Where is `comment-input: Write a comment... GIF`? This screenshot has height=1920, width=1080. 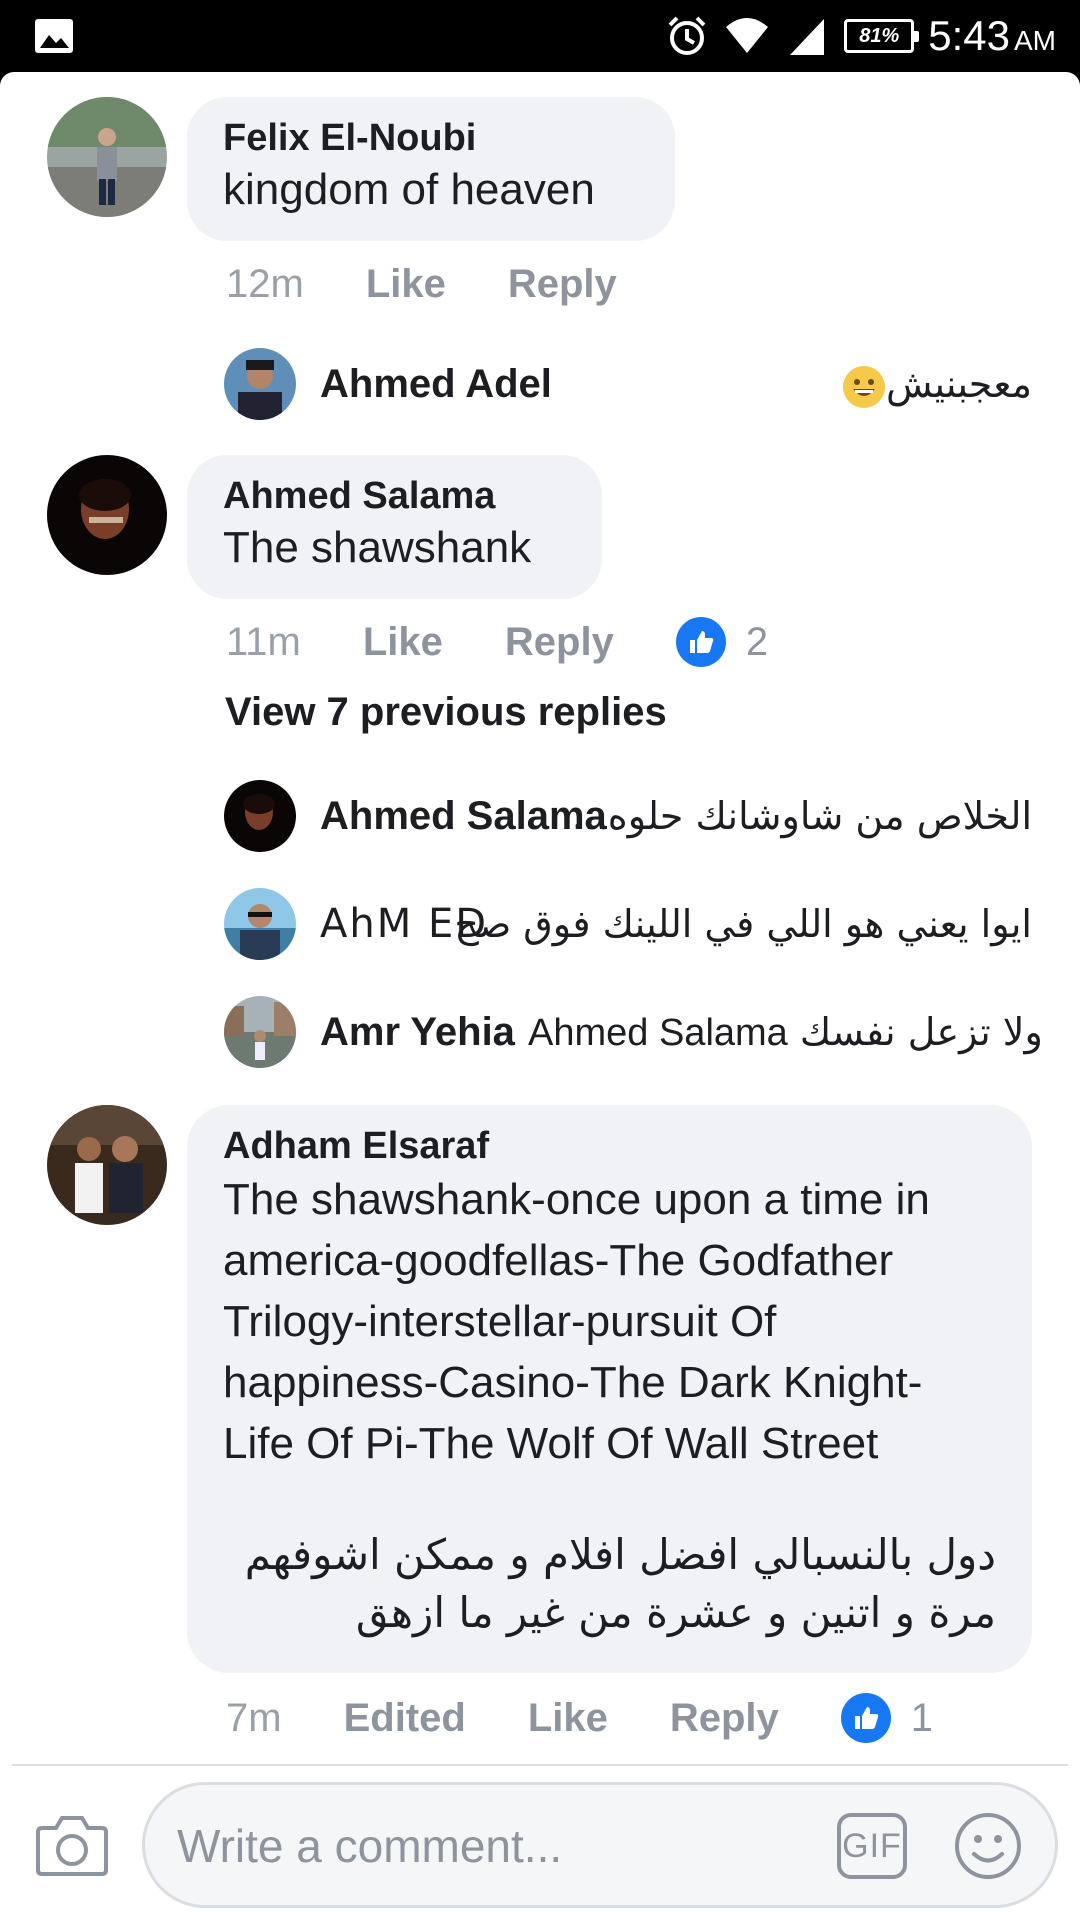
comment-input: Write a comment... GIF is located at coordinates (600, 1845).